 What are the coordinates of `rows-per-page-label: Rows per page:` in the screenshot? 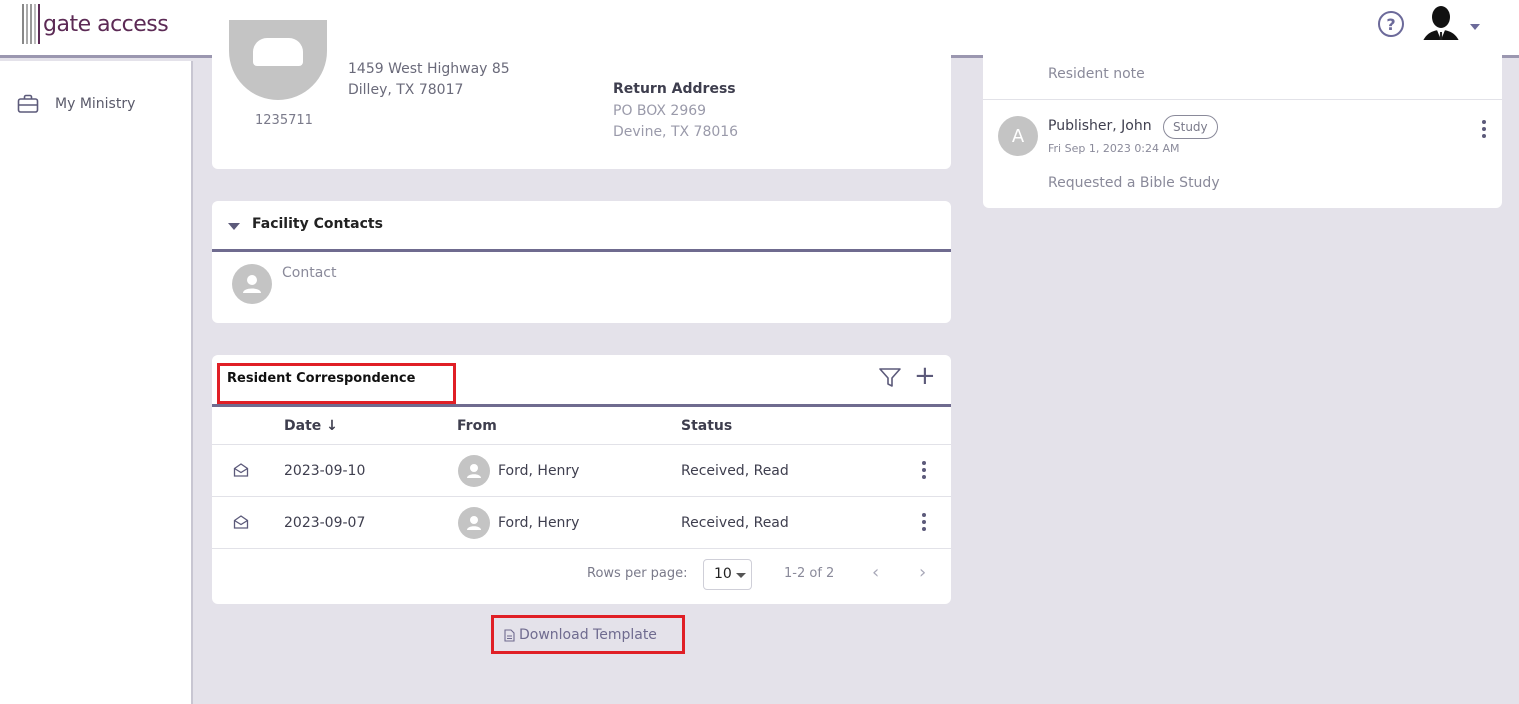 It's located at (637, 573).